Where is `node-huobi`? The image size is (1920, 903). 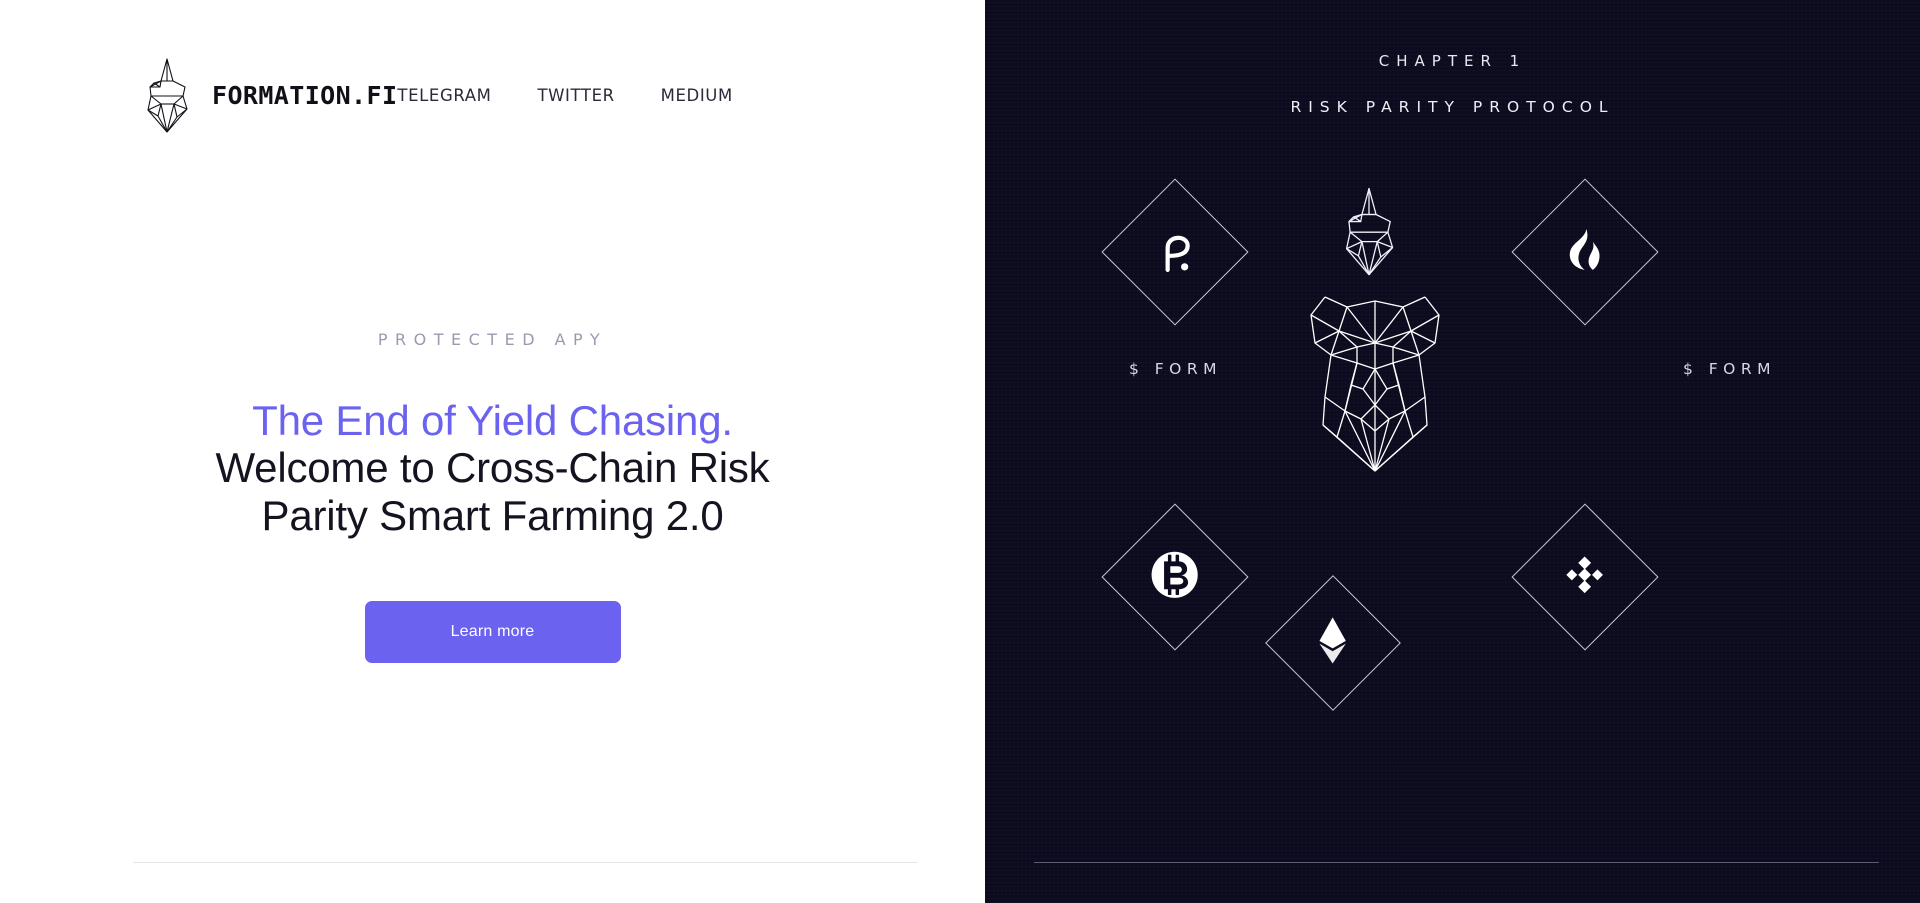 node-huobi is located at coordinates (1585, 252).